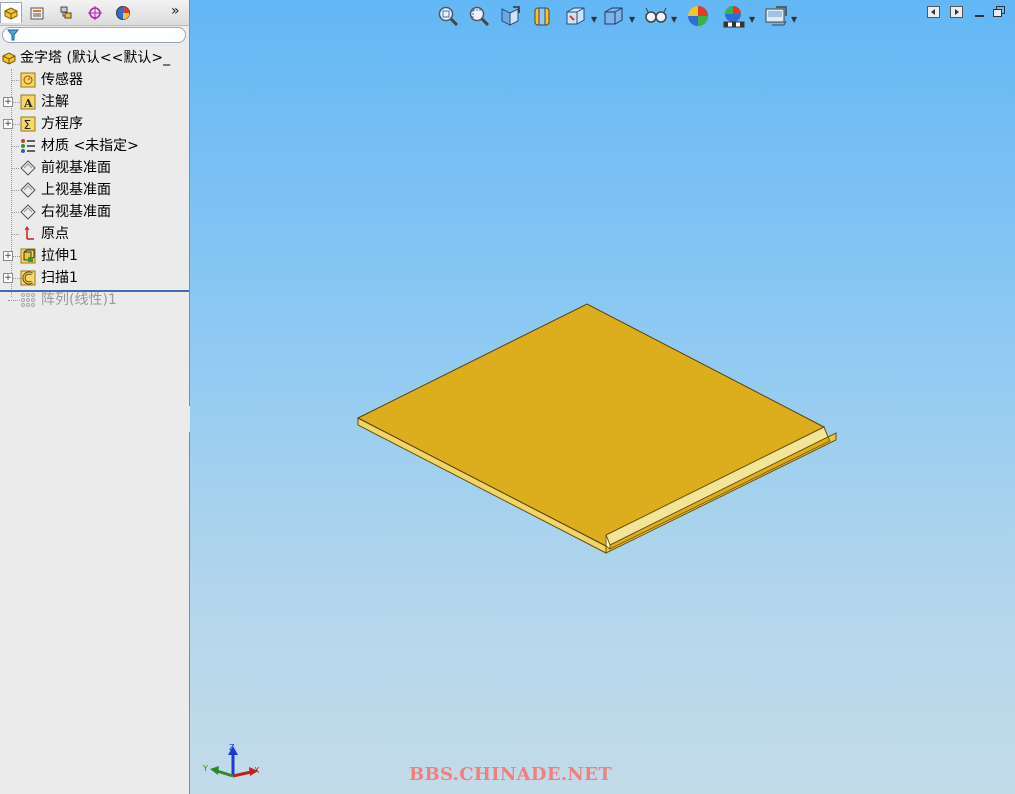 Image resolution: width=1015 pixels, height=794 pixels. I want to click on rollback-bar, so click(94, 291).